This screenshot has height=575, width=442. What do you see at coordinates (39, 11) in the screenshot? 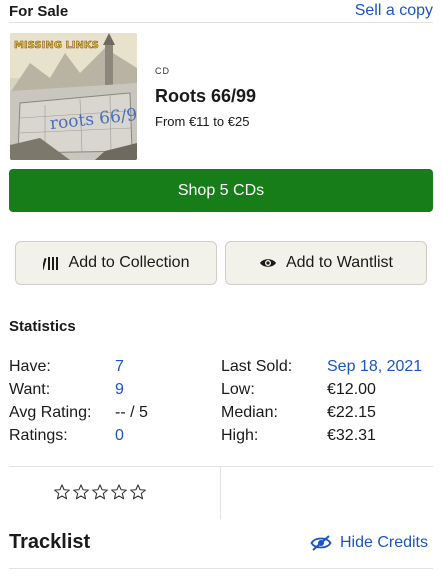
I see `for-sale-title: For Sale` at bounding box center [39, 11].